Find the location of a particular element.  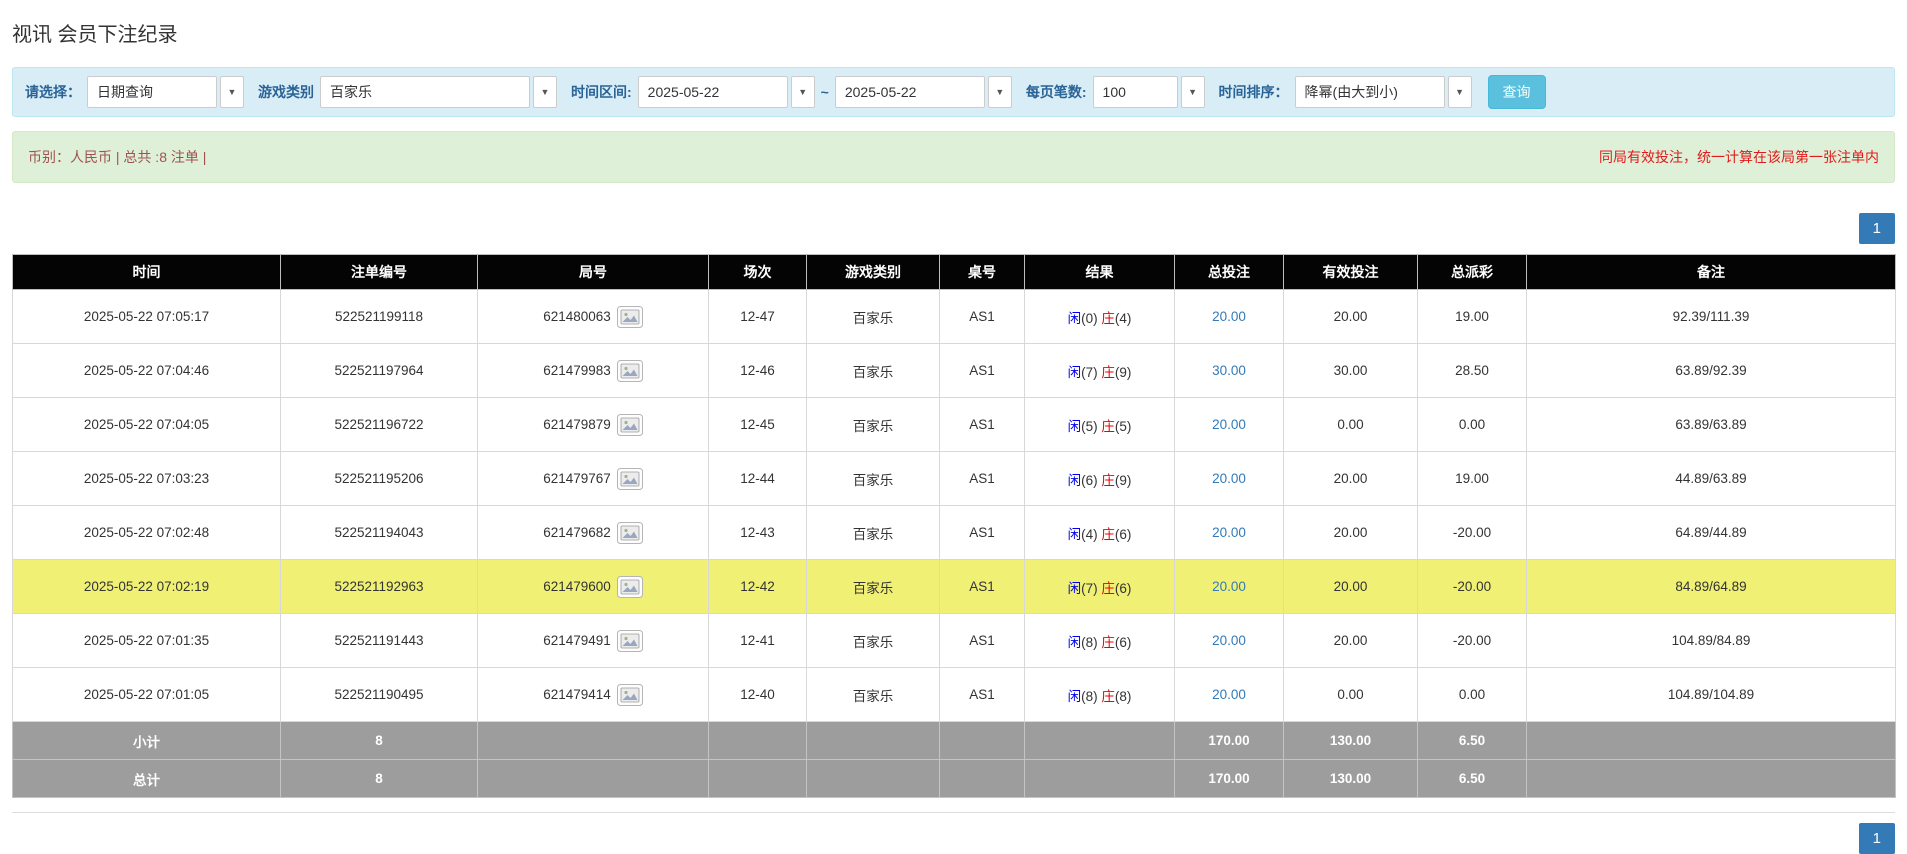

column-header: 场次 is located at coordinates (757, 272).